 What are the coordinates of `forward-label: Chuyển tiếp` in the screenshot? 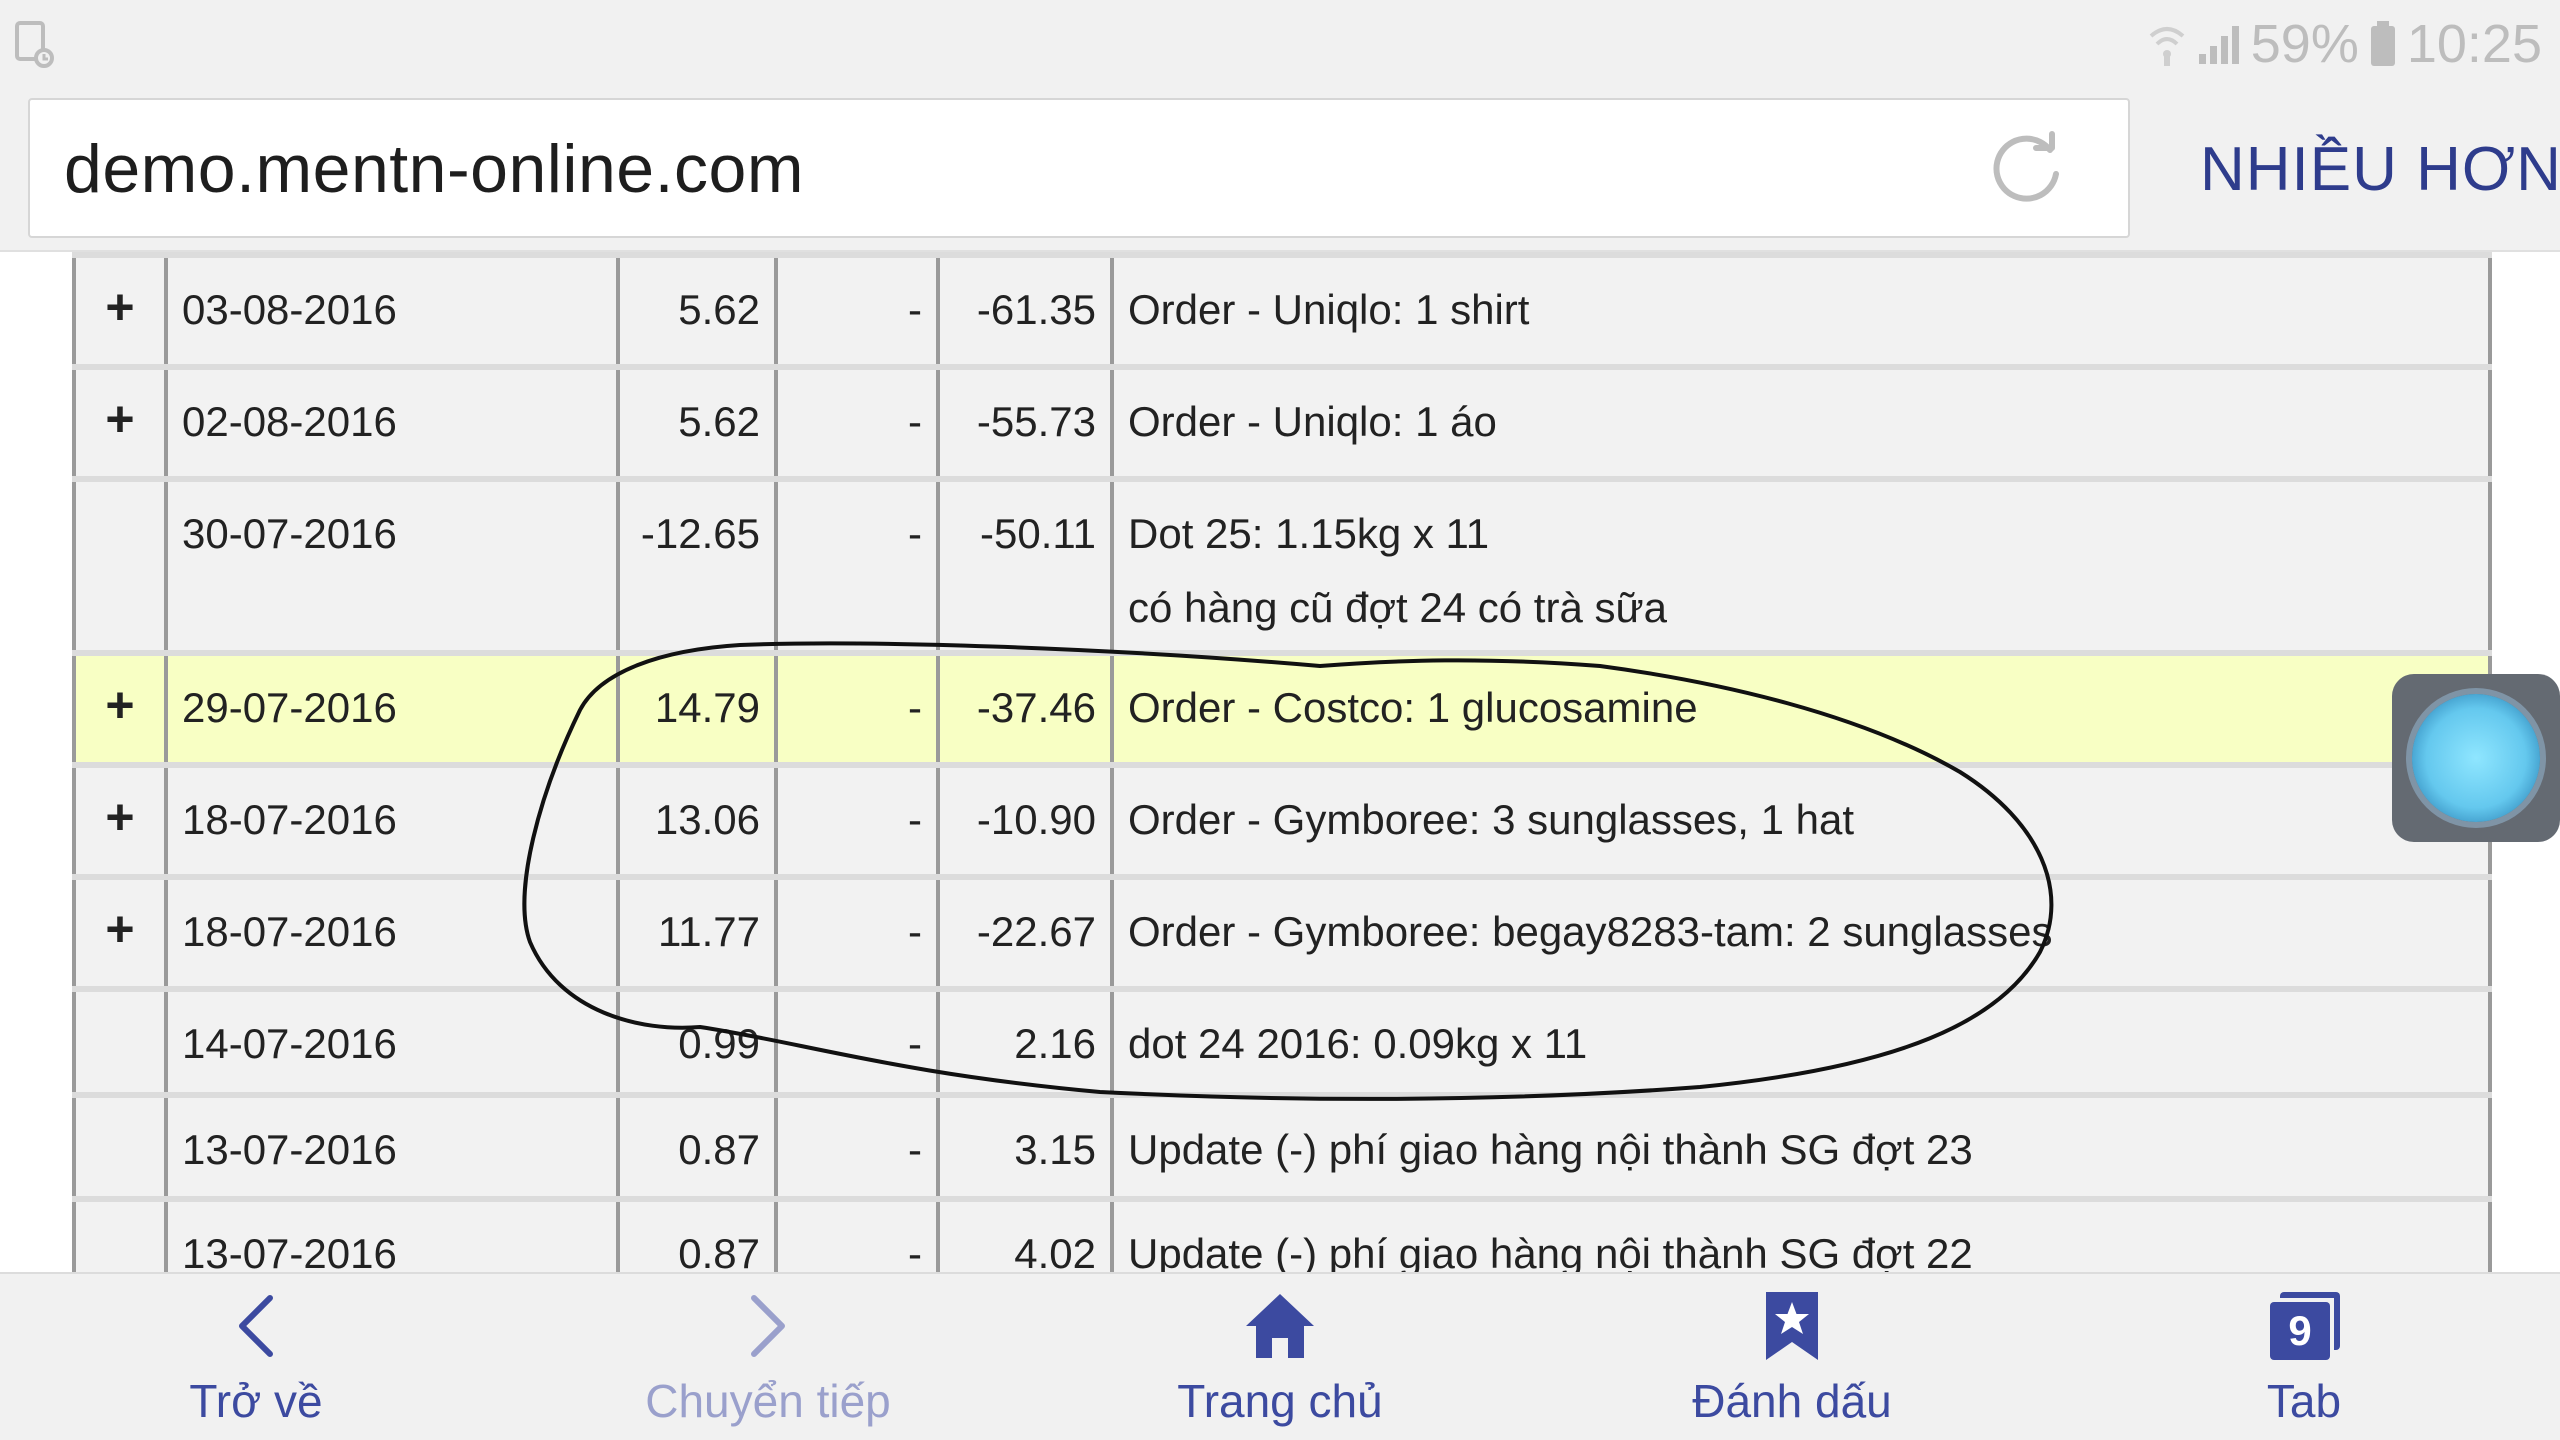 It's located at (768, 1401).